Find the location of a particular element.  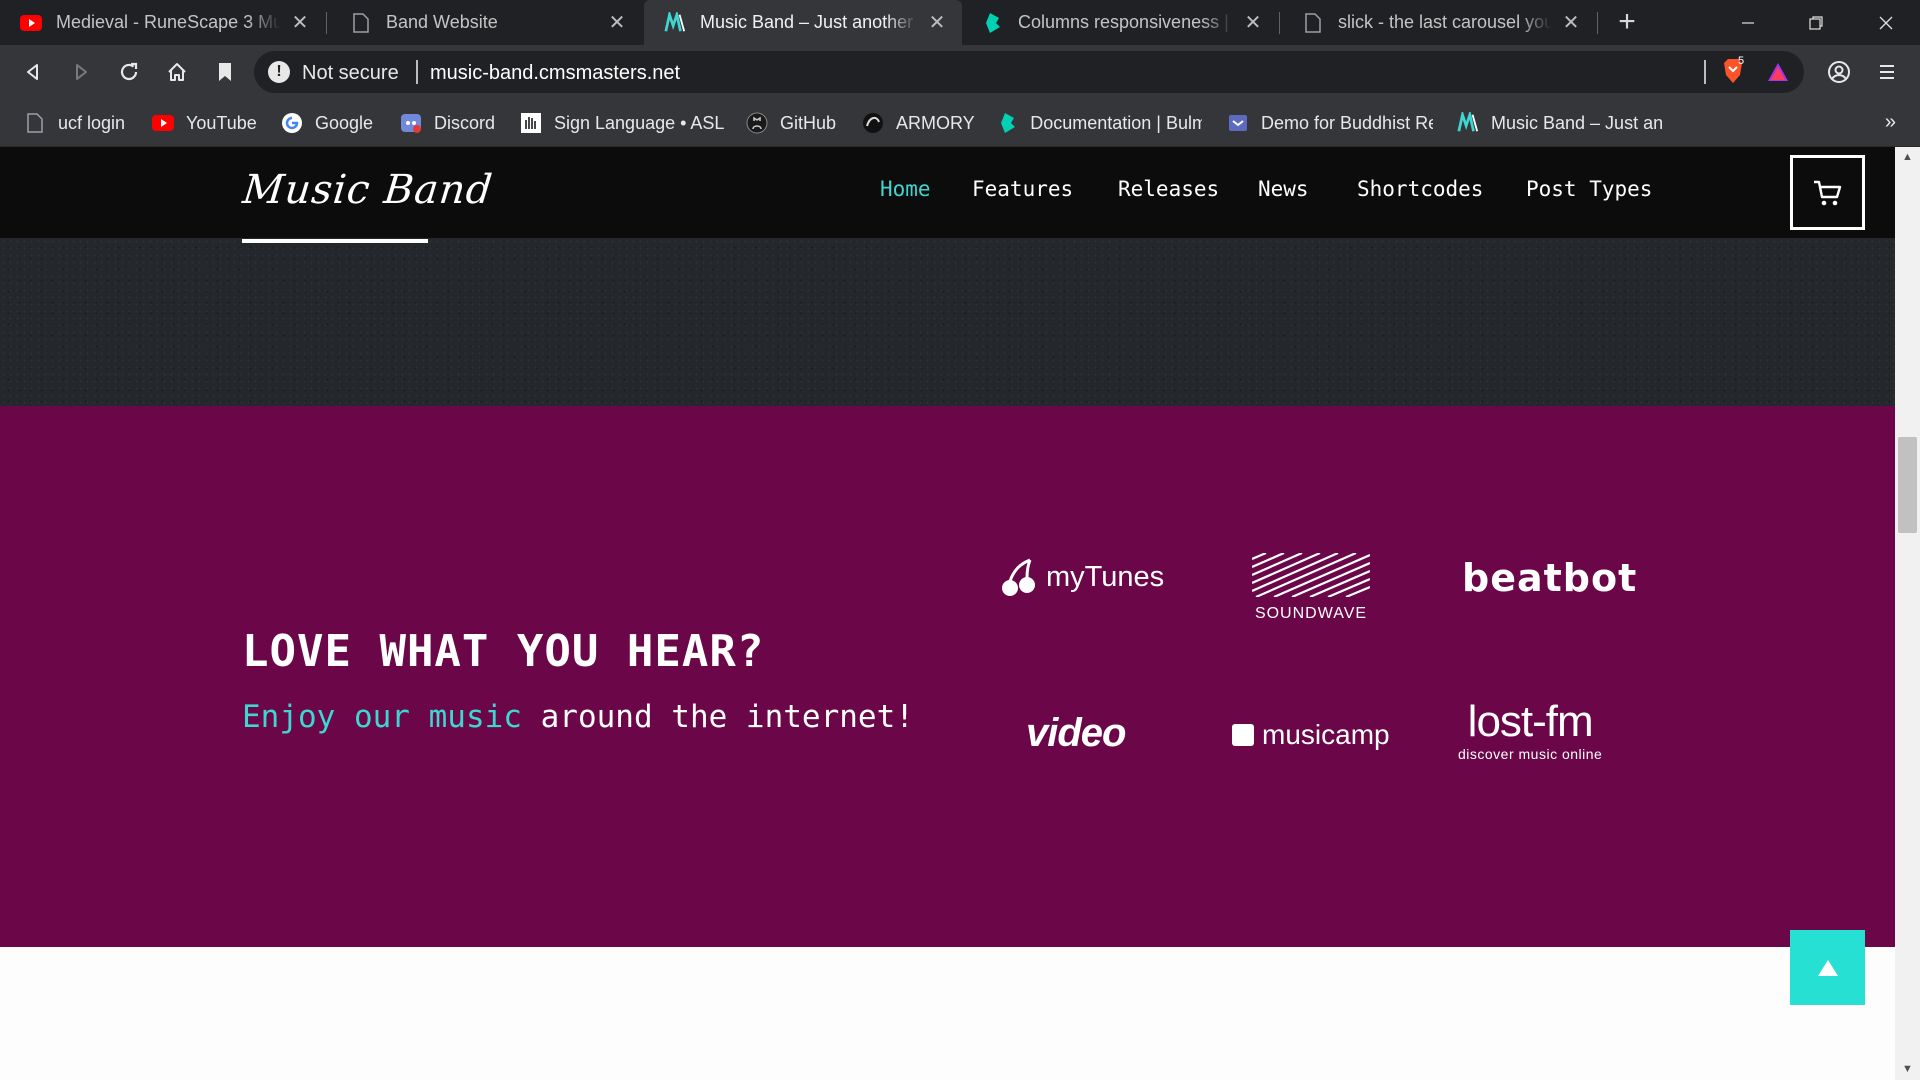

logo-active-underline is located at coordinates (335, 241).